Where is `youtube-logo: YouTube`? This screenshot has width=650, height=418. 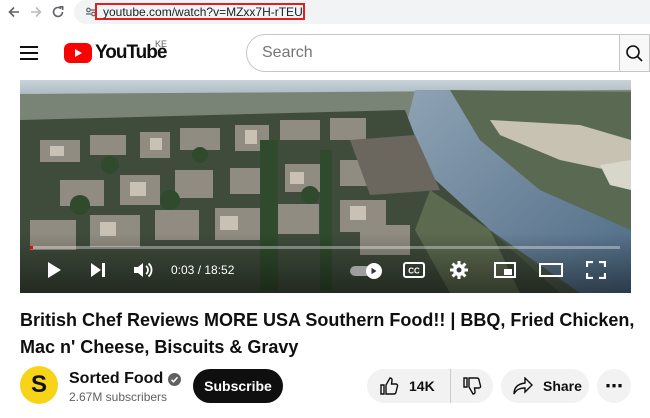
youtube-logo: YouTube is located at coordinates (115, 53).